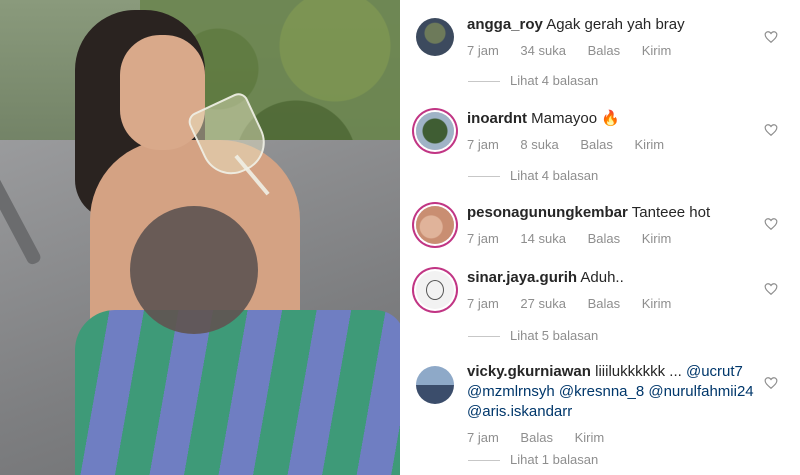 The width and height of the screenshot is (800, 475). What do you see at coordinates (529, 371) in the screenshot?
I see `comment-username: vicky.gkurniawan` at bounding box center [529, 371].